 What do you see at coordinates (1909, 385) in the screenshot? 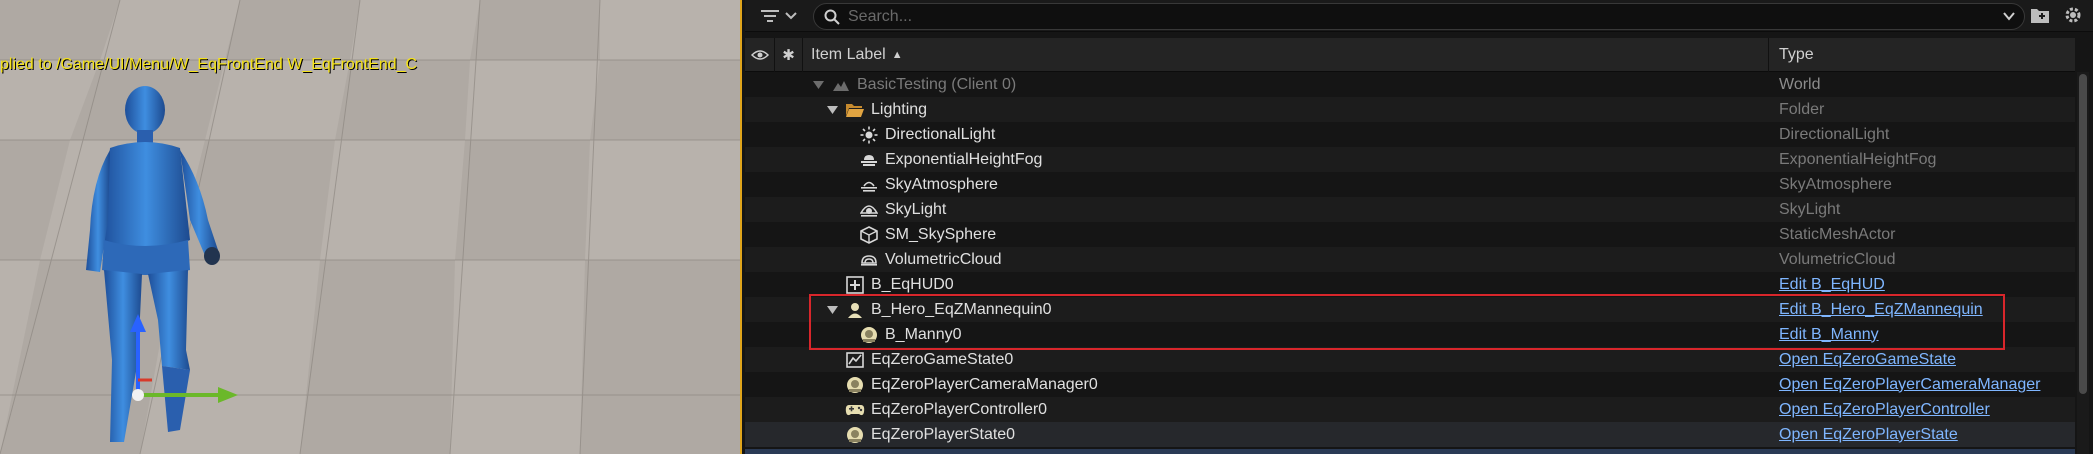
I see `type-link: Open EqZeroPlayerCameraManager` at bounding box center [1909, 385].